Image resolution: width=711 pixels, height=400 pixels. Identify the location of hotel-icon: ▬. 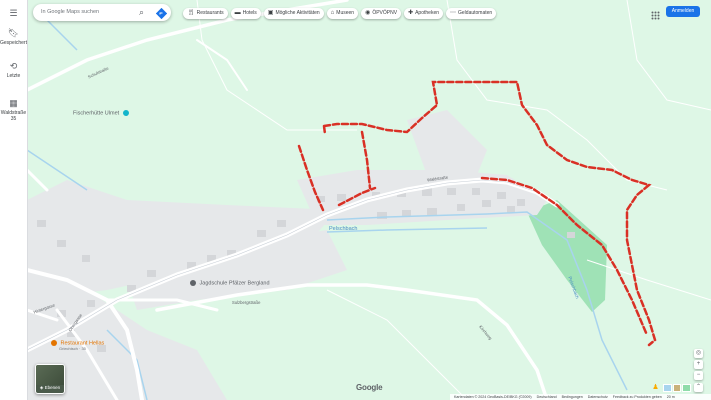
(237, 13).